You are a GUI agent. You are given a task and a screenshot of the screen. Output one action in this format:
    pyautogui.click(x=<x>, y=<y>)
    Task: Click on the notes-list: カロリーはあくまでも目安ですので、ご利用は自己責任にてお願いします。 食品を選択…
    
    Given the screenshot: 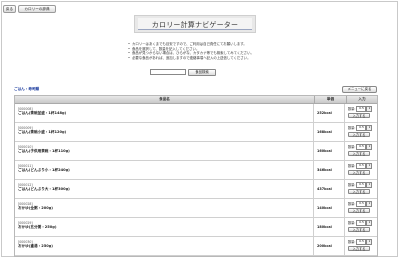 What is the action you would take?
    pyautogui.click(x=213, y=51)
    